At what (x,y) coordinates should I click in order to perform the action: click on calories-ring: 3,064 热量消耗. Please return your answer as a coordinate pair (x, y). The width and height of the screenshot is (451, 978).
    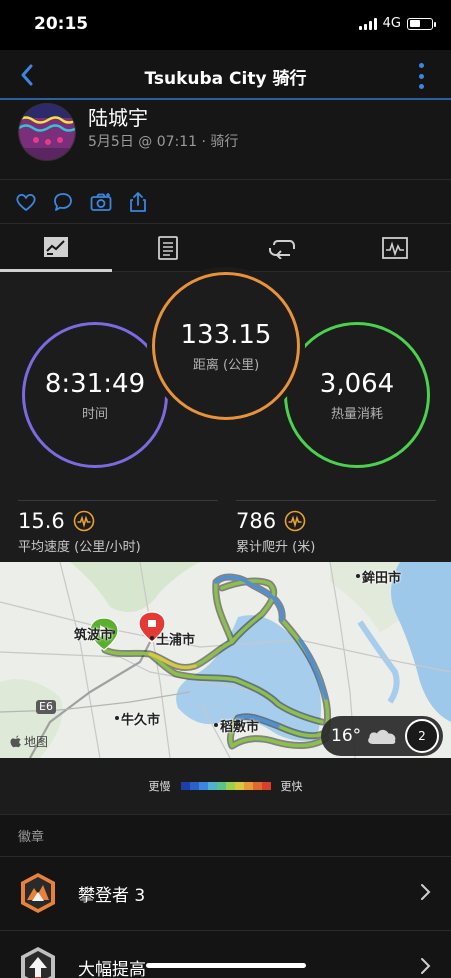
    Looking at the image, I should click on (357, 395).